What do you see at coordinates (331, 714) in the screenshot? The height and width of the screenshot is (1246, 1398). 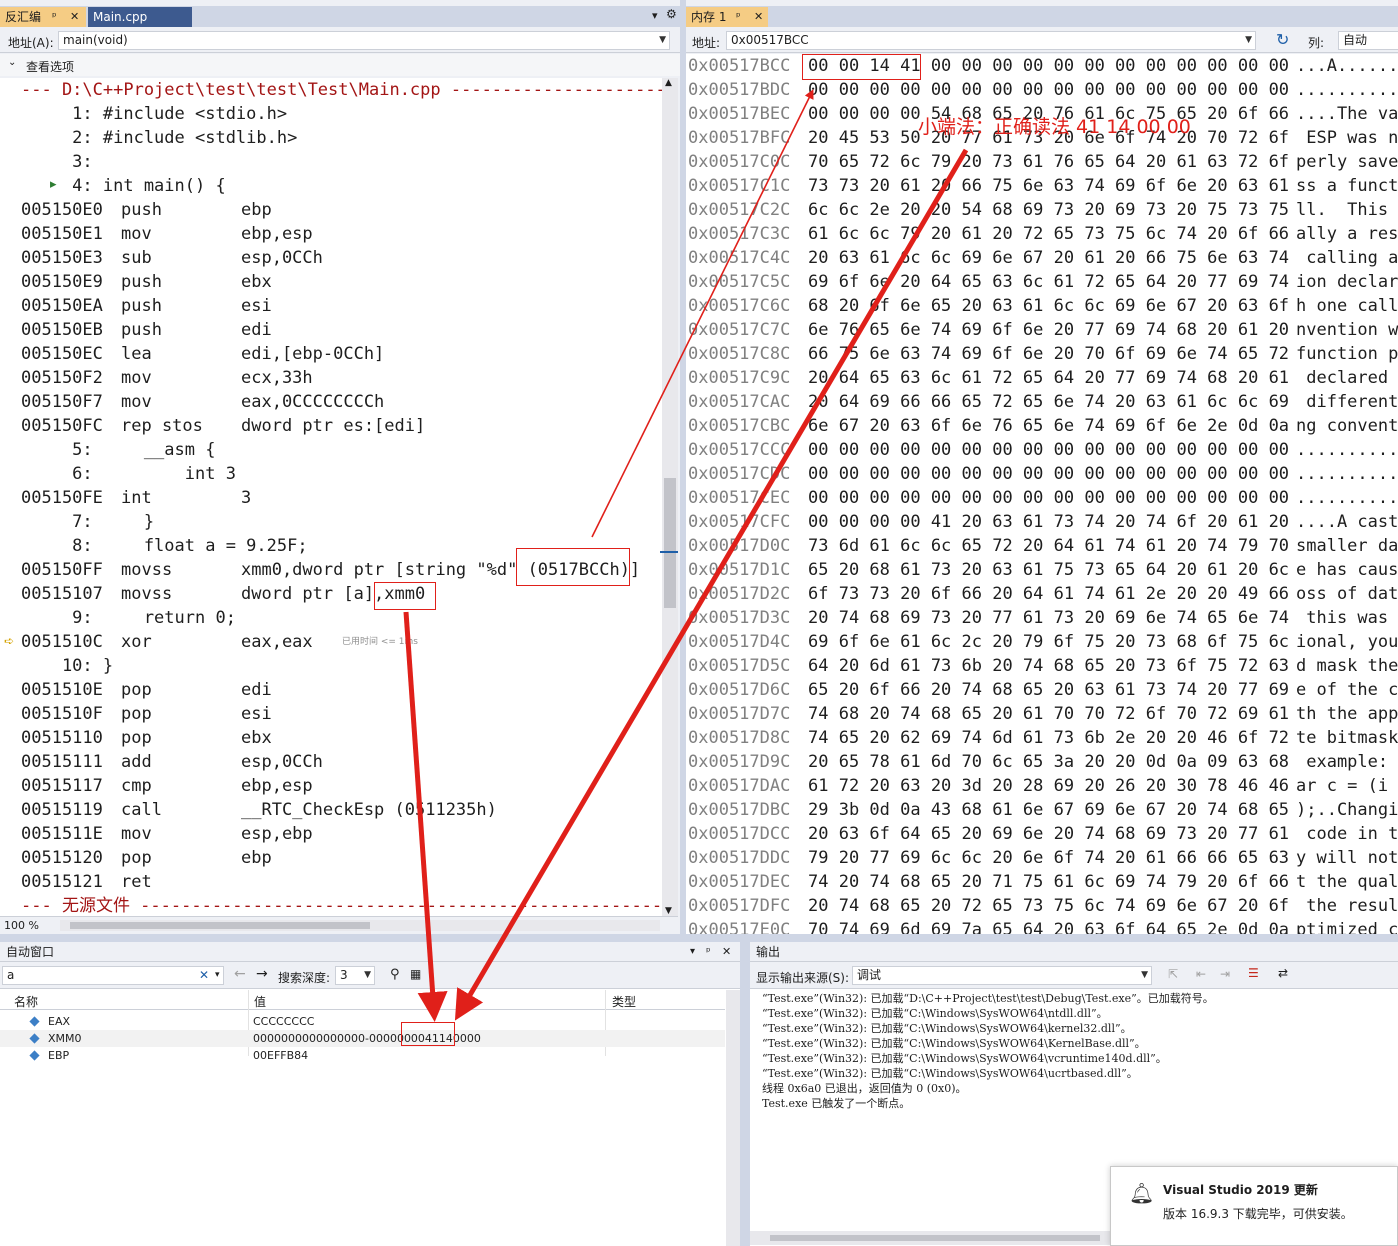 I see `disasm-line: 0051510F pop esi` at bounding box center [331, 714].